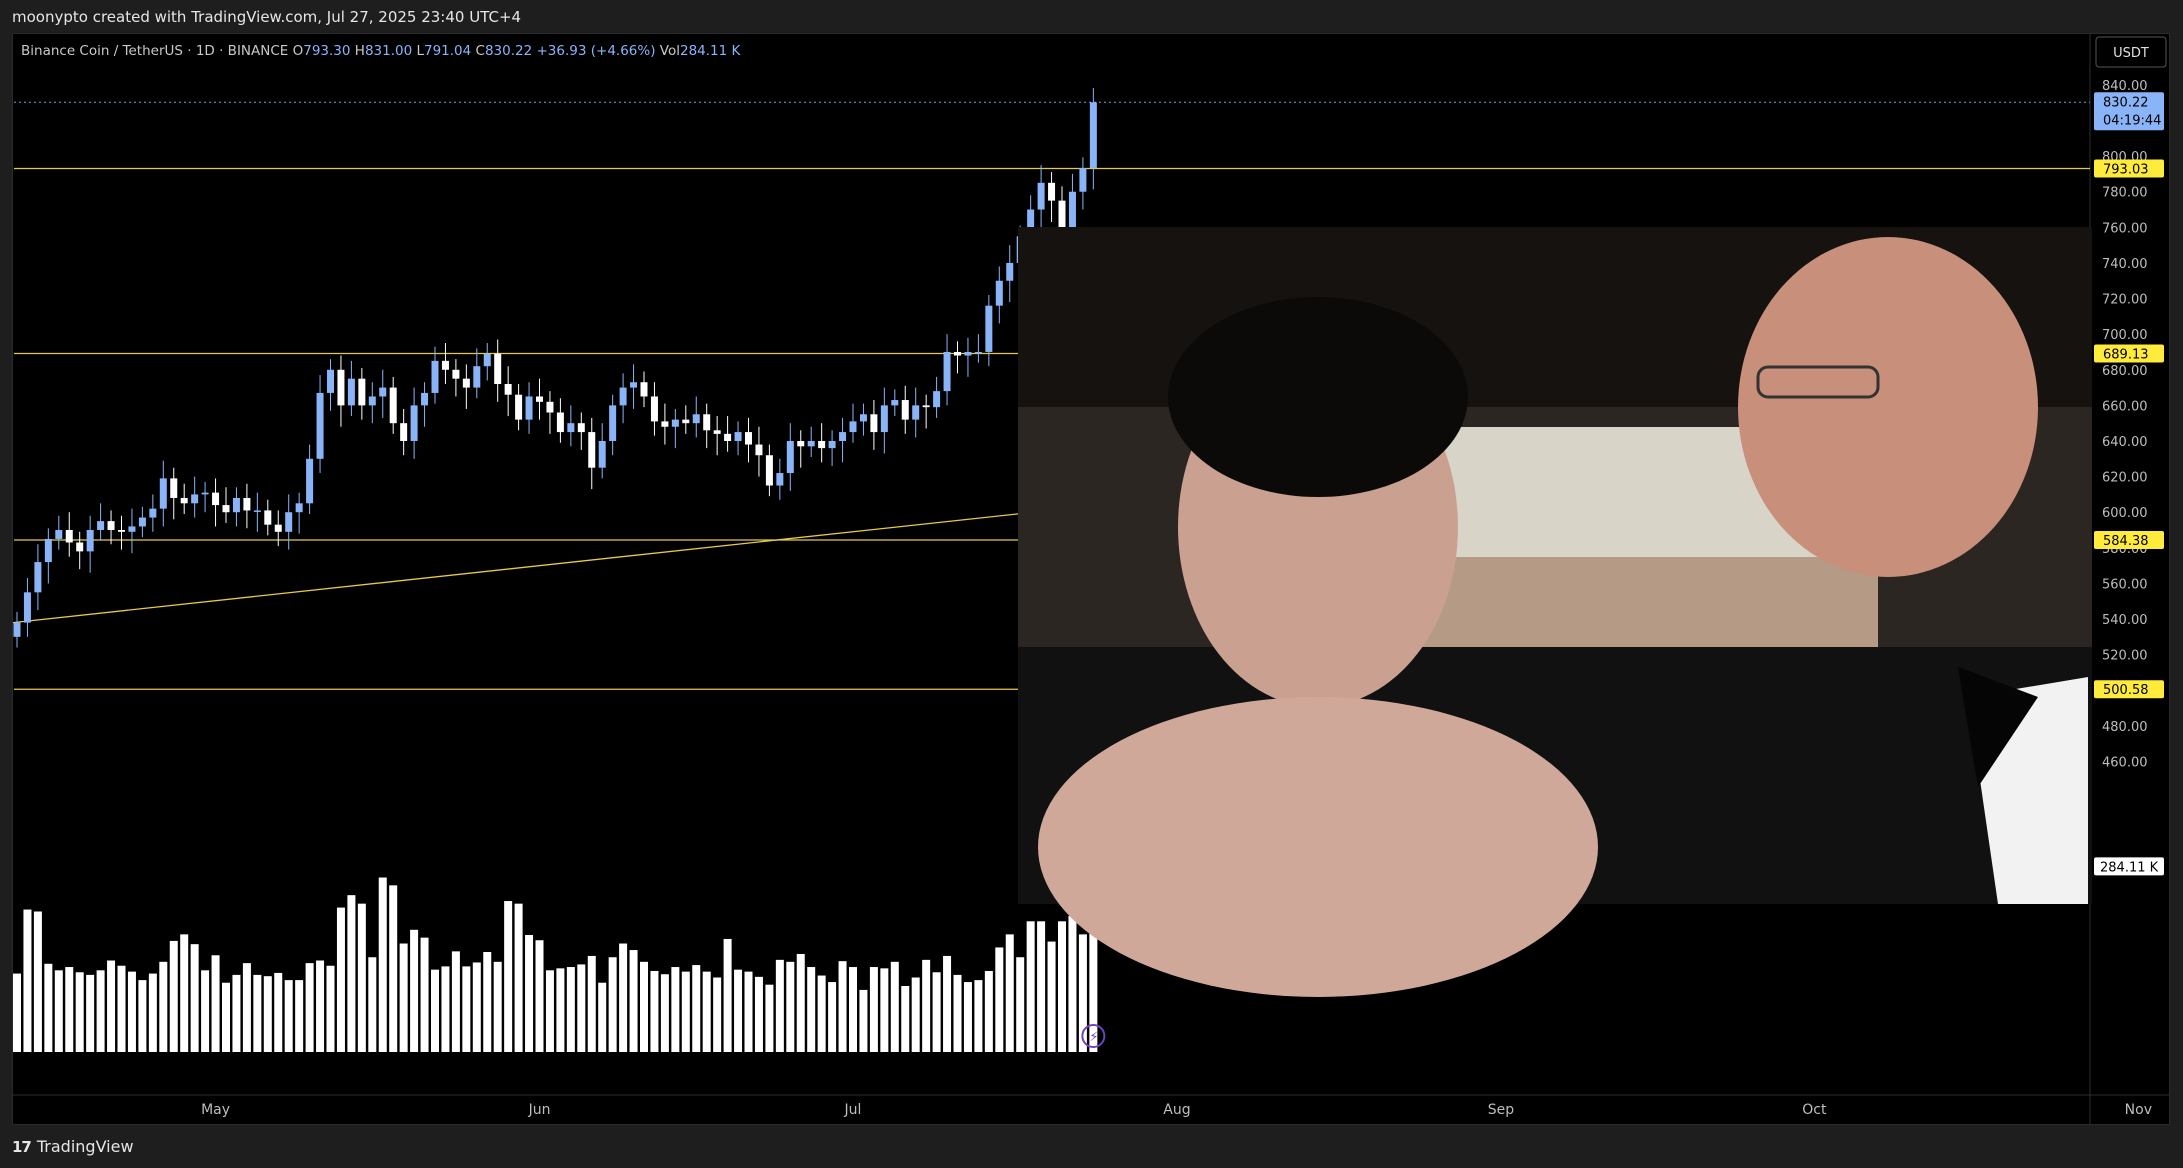 Image resolution: width=2183 pixels, height=1168 pixels. I want to click on tradingview-logo: 17 TradingView, so click(73, 1146).